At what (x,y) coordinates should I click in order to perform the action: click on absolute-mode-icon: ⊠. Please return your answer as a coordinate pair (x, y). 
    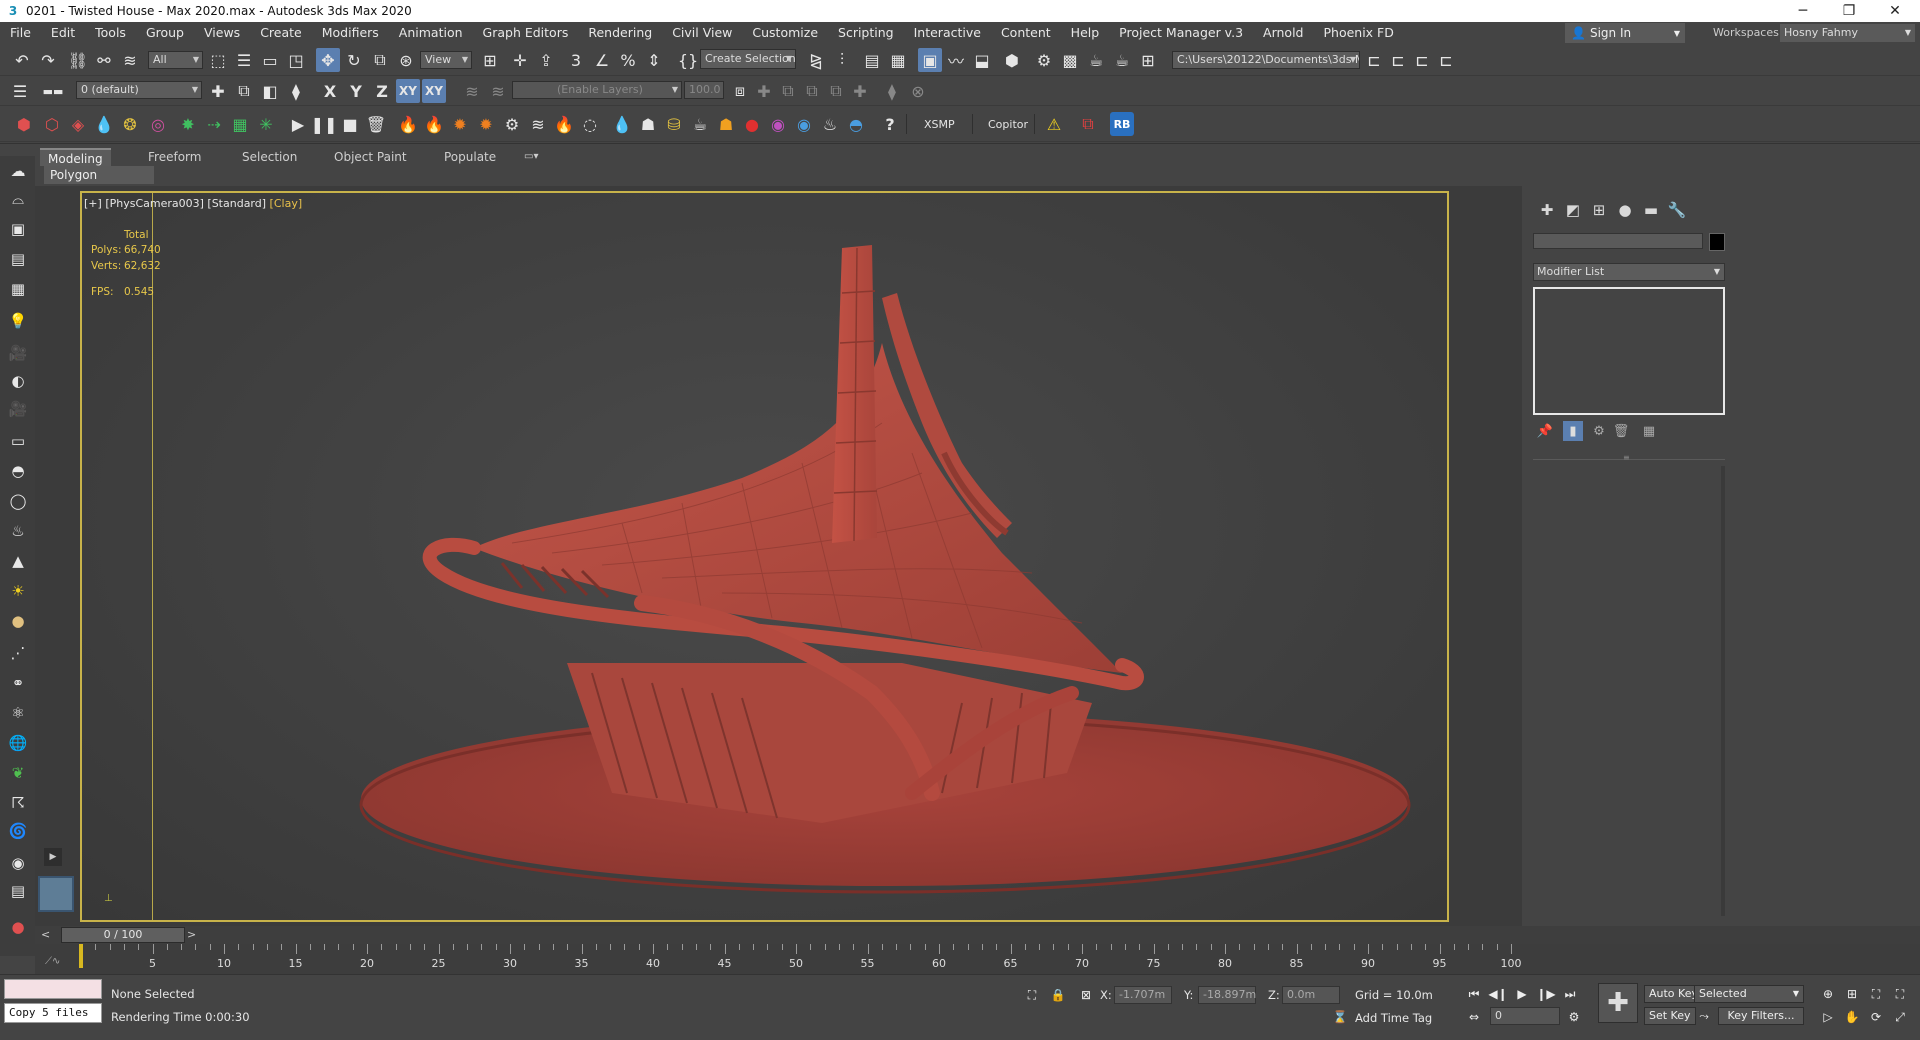
    Looking at the image, I should click on (1086, 995).